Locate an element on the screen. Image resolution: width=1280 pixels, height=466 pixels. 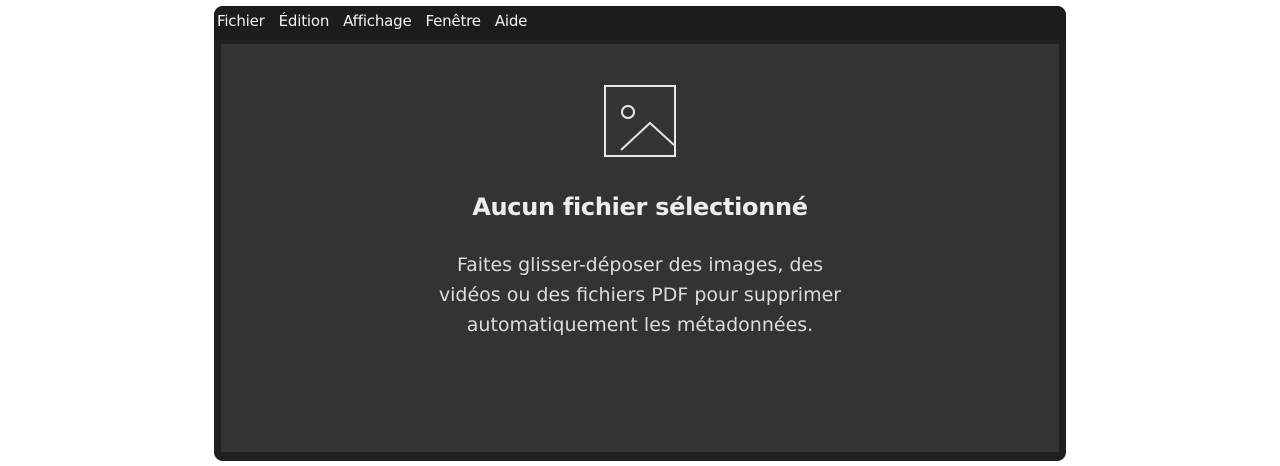
menu-fenetre: Fenêtre is located at coordinates (453, 21).